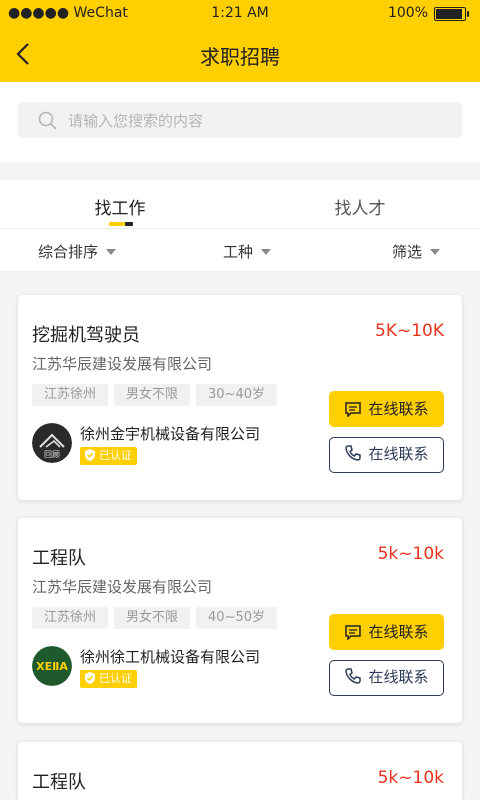 This screenshot has height=800, width=480. I want to click on tab-find-job: 找工作, so click(120, 206).